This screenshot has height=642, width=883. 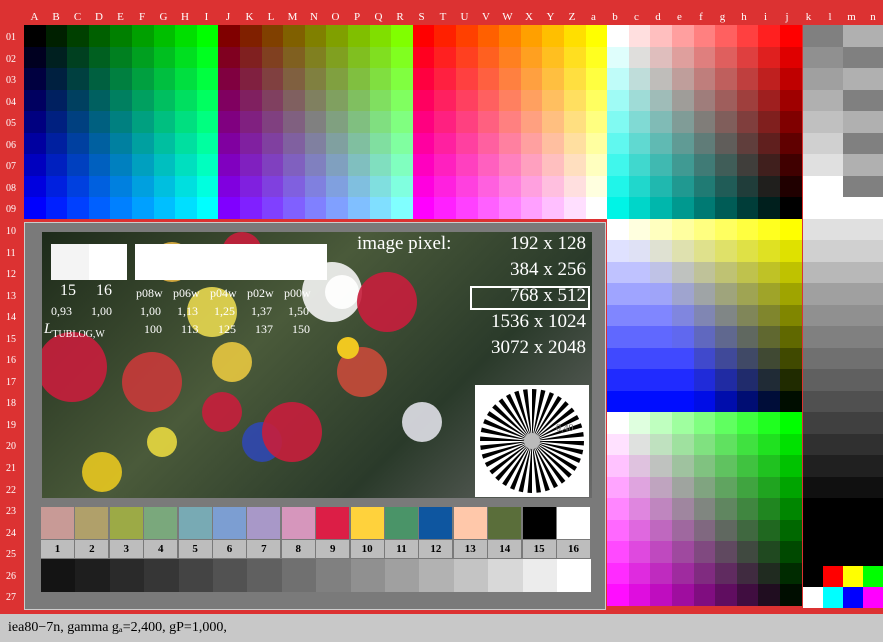 I want to click on column-label: G, so click(x=163, y=17).